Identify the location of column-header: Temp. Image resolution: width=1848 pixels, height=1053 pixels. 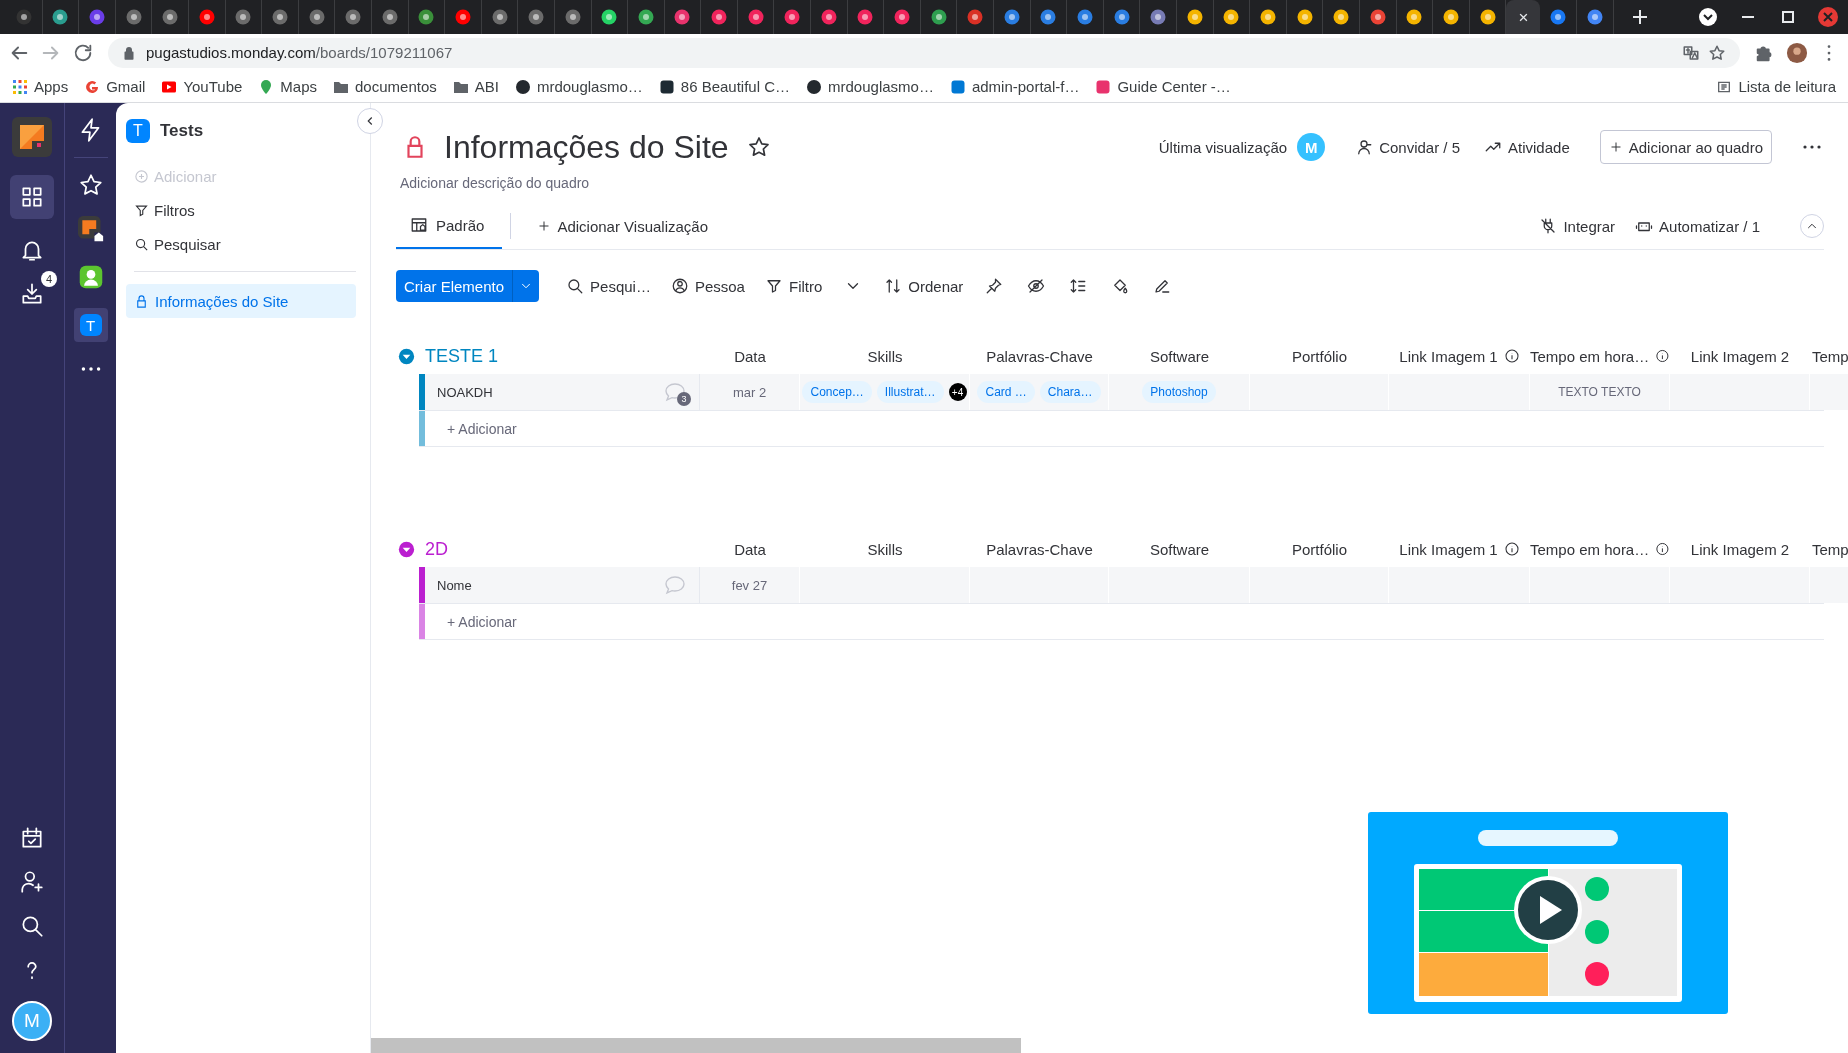
(1830, 549).